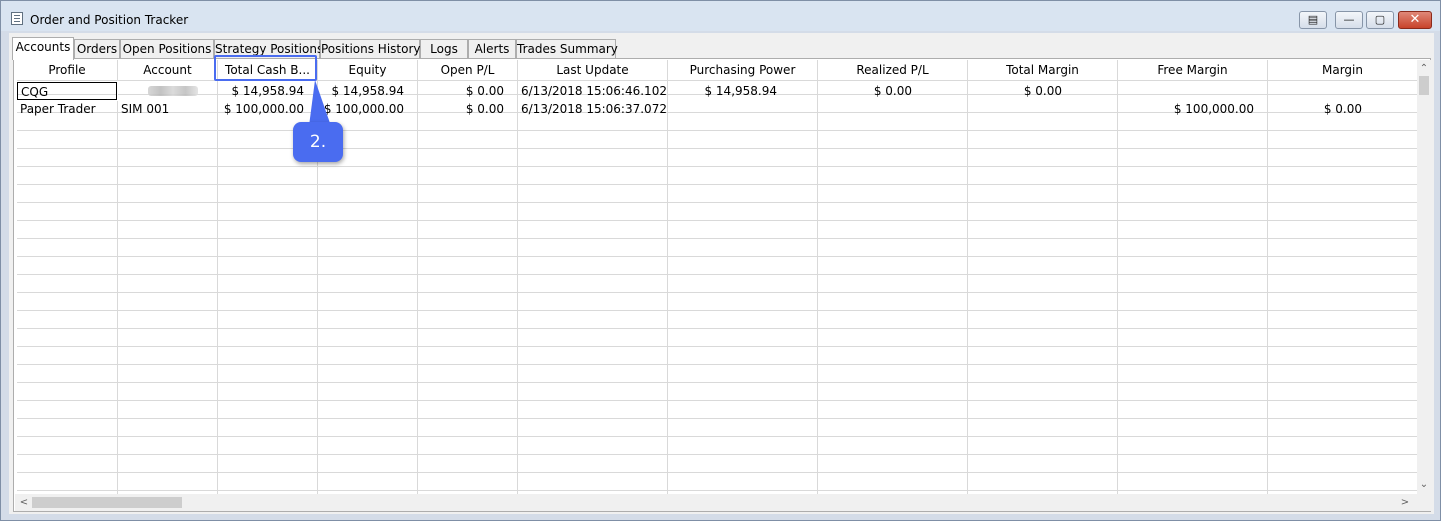  What do you see at coordinates (367, 109) in the screenshot?
I see `cell-equity: $ 100,000.00` at bounding box center [367, 109].